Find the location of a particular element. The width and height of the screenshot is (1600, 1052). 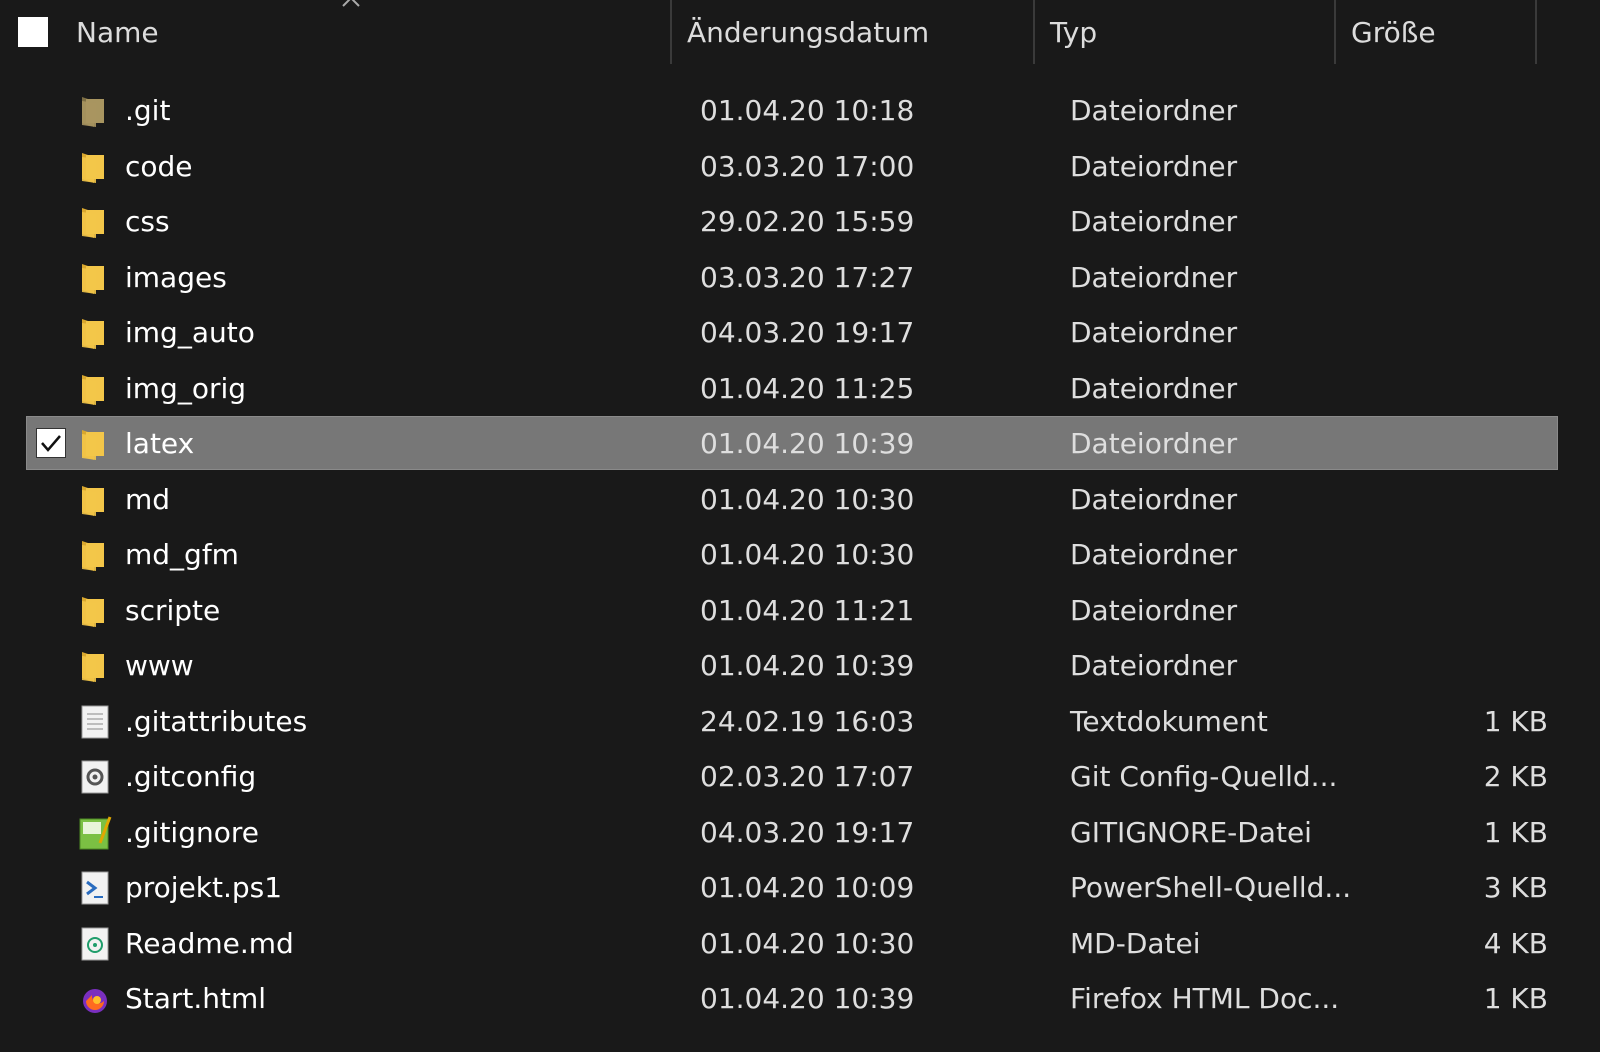

file-name: md_gfm is located at coordinates (182, 554).